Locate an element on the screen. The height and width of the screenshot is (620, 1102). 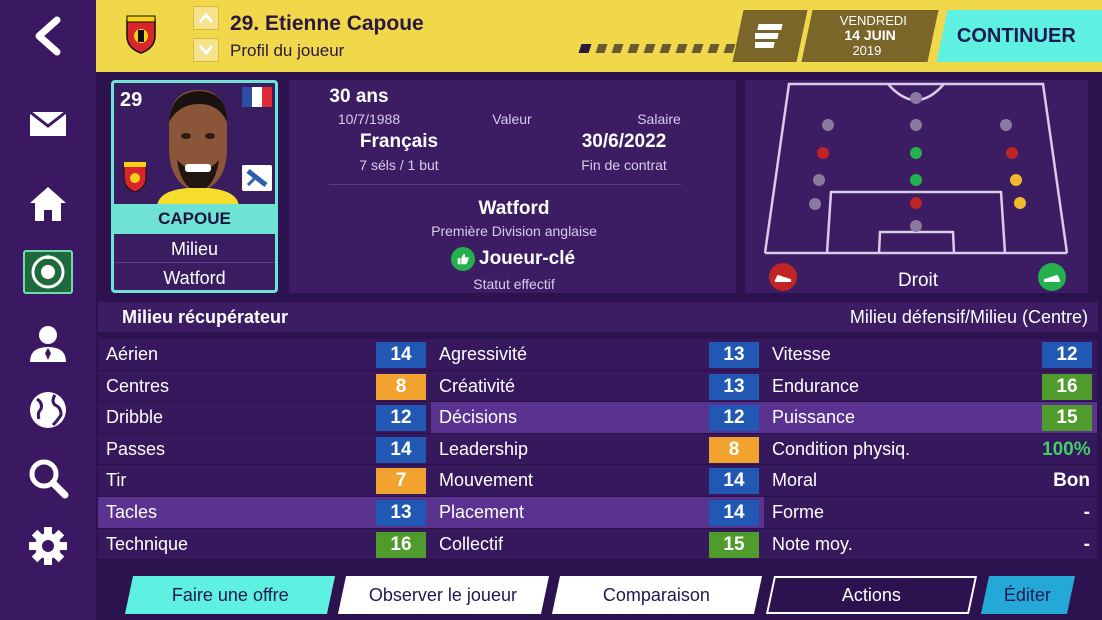
player-position: Milieu is located at coordinates (194, 249).